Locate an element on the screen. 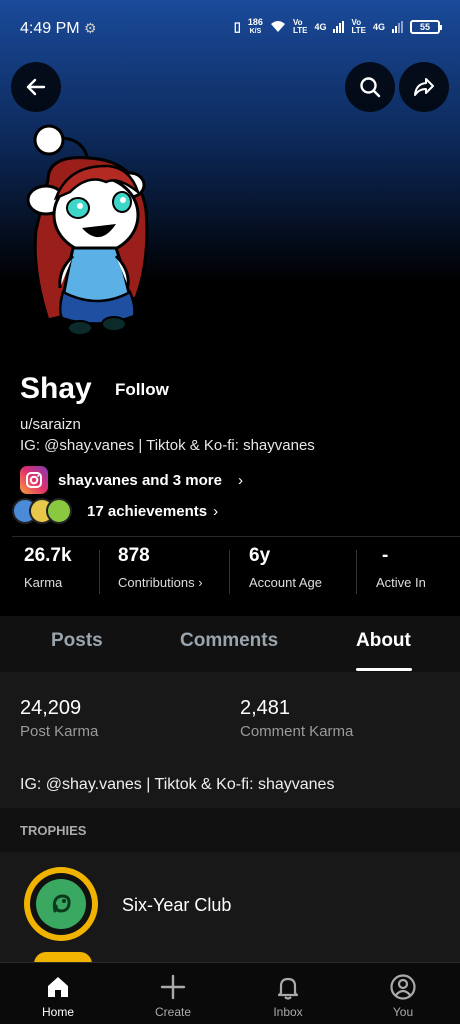 This screenshot has width=460, height=1024. nav-you: You is located at coordinates (403, 995).